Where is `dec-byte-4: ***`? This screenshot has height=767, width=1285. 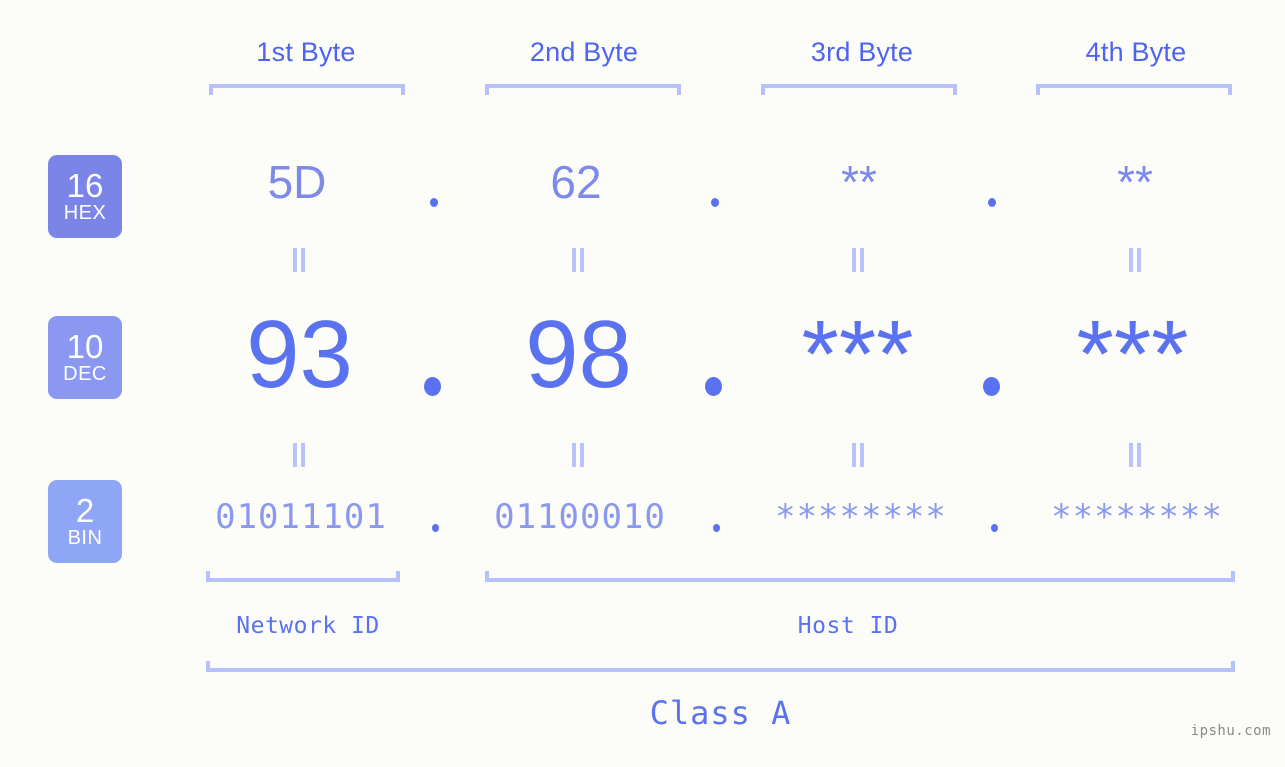 dec-byte-4: *** is located at coordinates (1132, 354).